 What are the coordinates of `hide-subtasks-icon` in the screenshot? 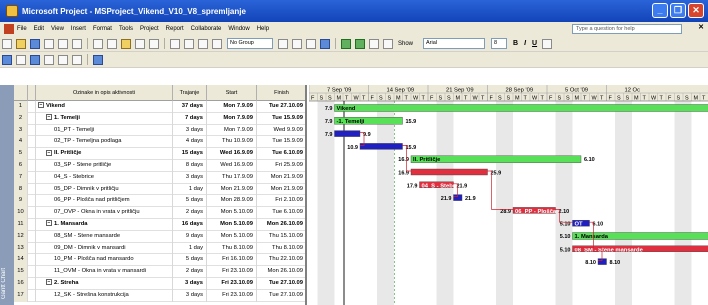 It's located at (388, 43).